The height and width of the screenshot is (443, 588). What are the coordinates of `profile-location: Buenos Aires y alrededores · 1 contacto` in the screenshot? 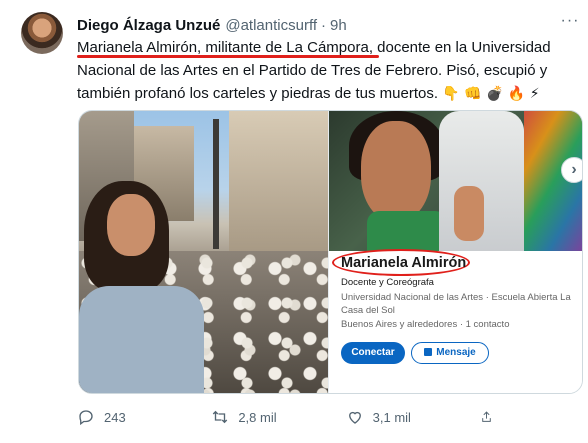 It's located at (425, 324).